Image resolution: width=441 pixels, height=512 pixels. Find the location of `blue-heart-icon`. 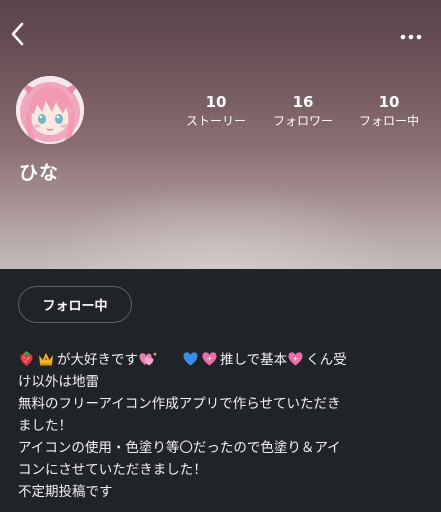

blue-heart-icon is located at coordinates (190, 359).